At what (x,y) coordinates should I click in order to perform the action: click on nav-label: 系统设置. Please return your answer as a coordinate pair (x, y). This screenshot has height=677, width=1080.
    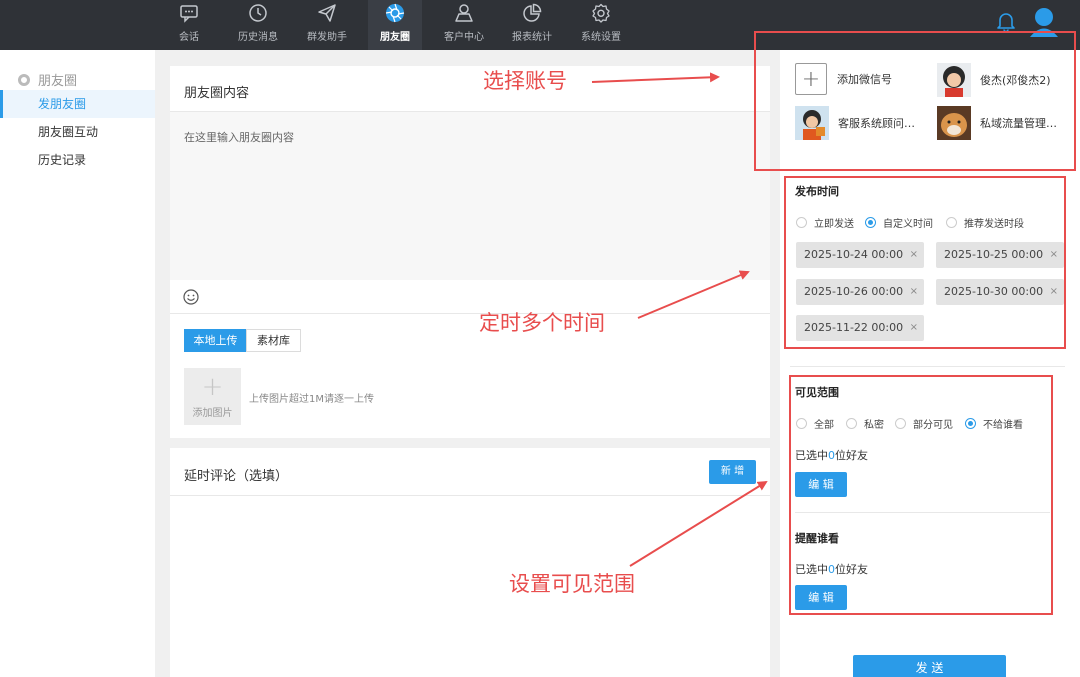
    Looking at the image, I should click on (601, 37).